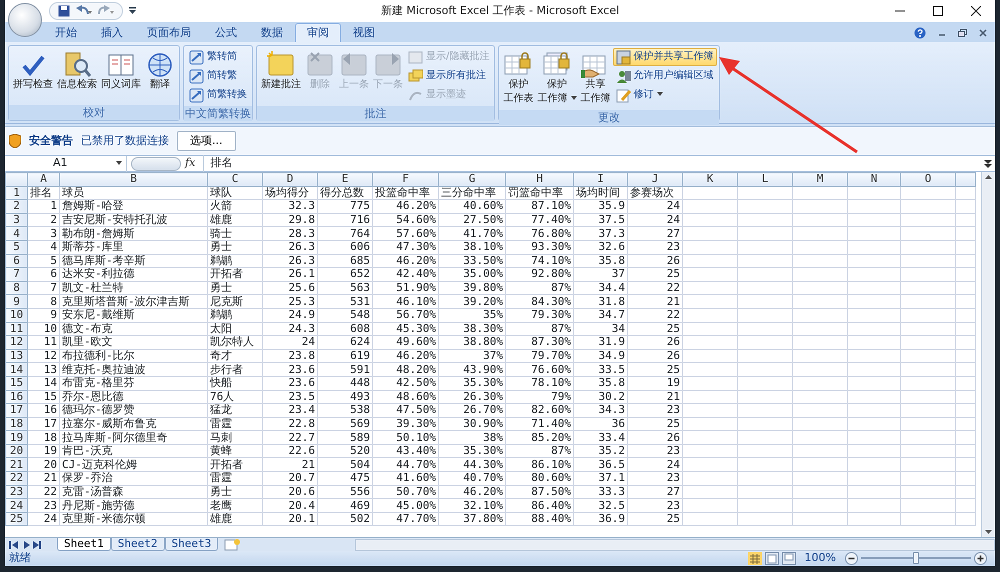  What do you see at coordinates (218, 57) in the screenshot?
I see `ribbon-button: 繁转简` at bounding box center [218, 57].